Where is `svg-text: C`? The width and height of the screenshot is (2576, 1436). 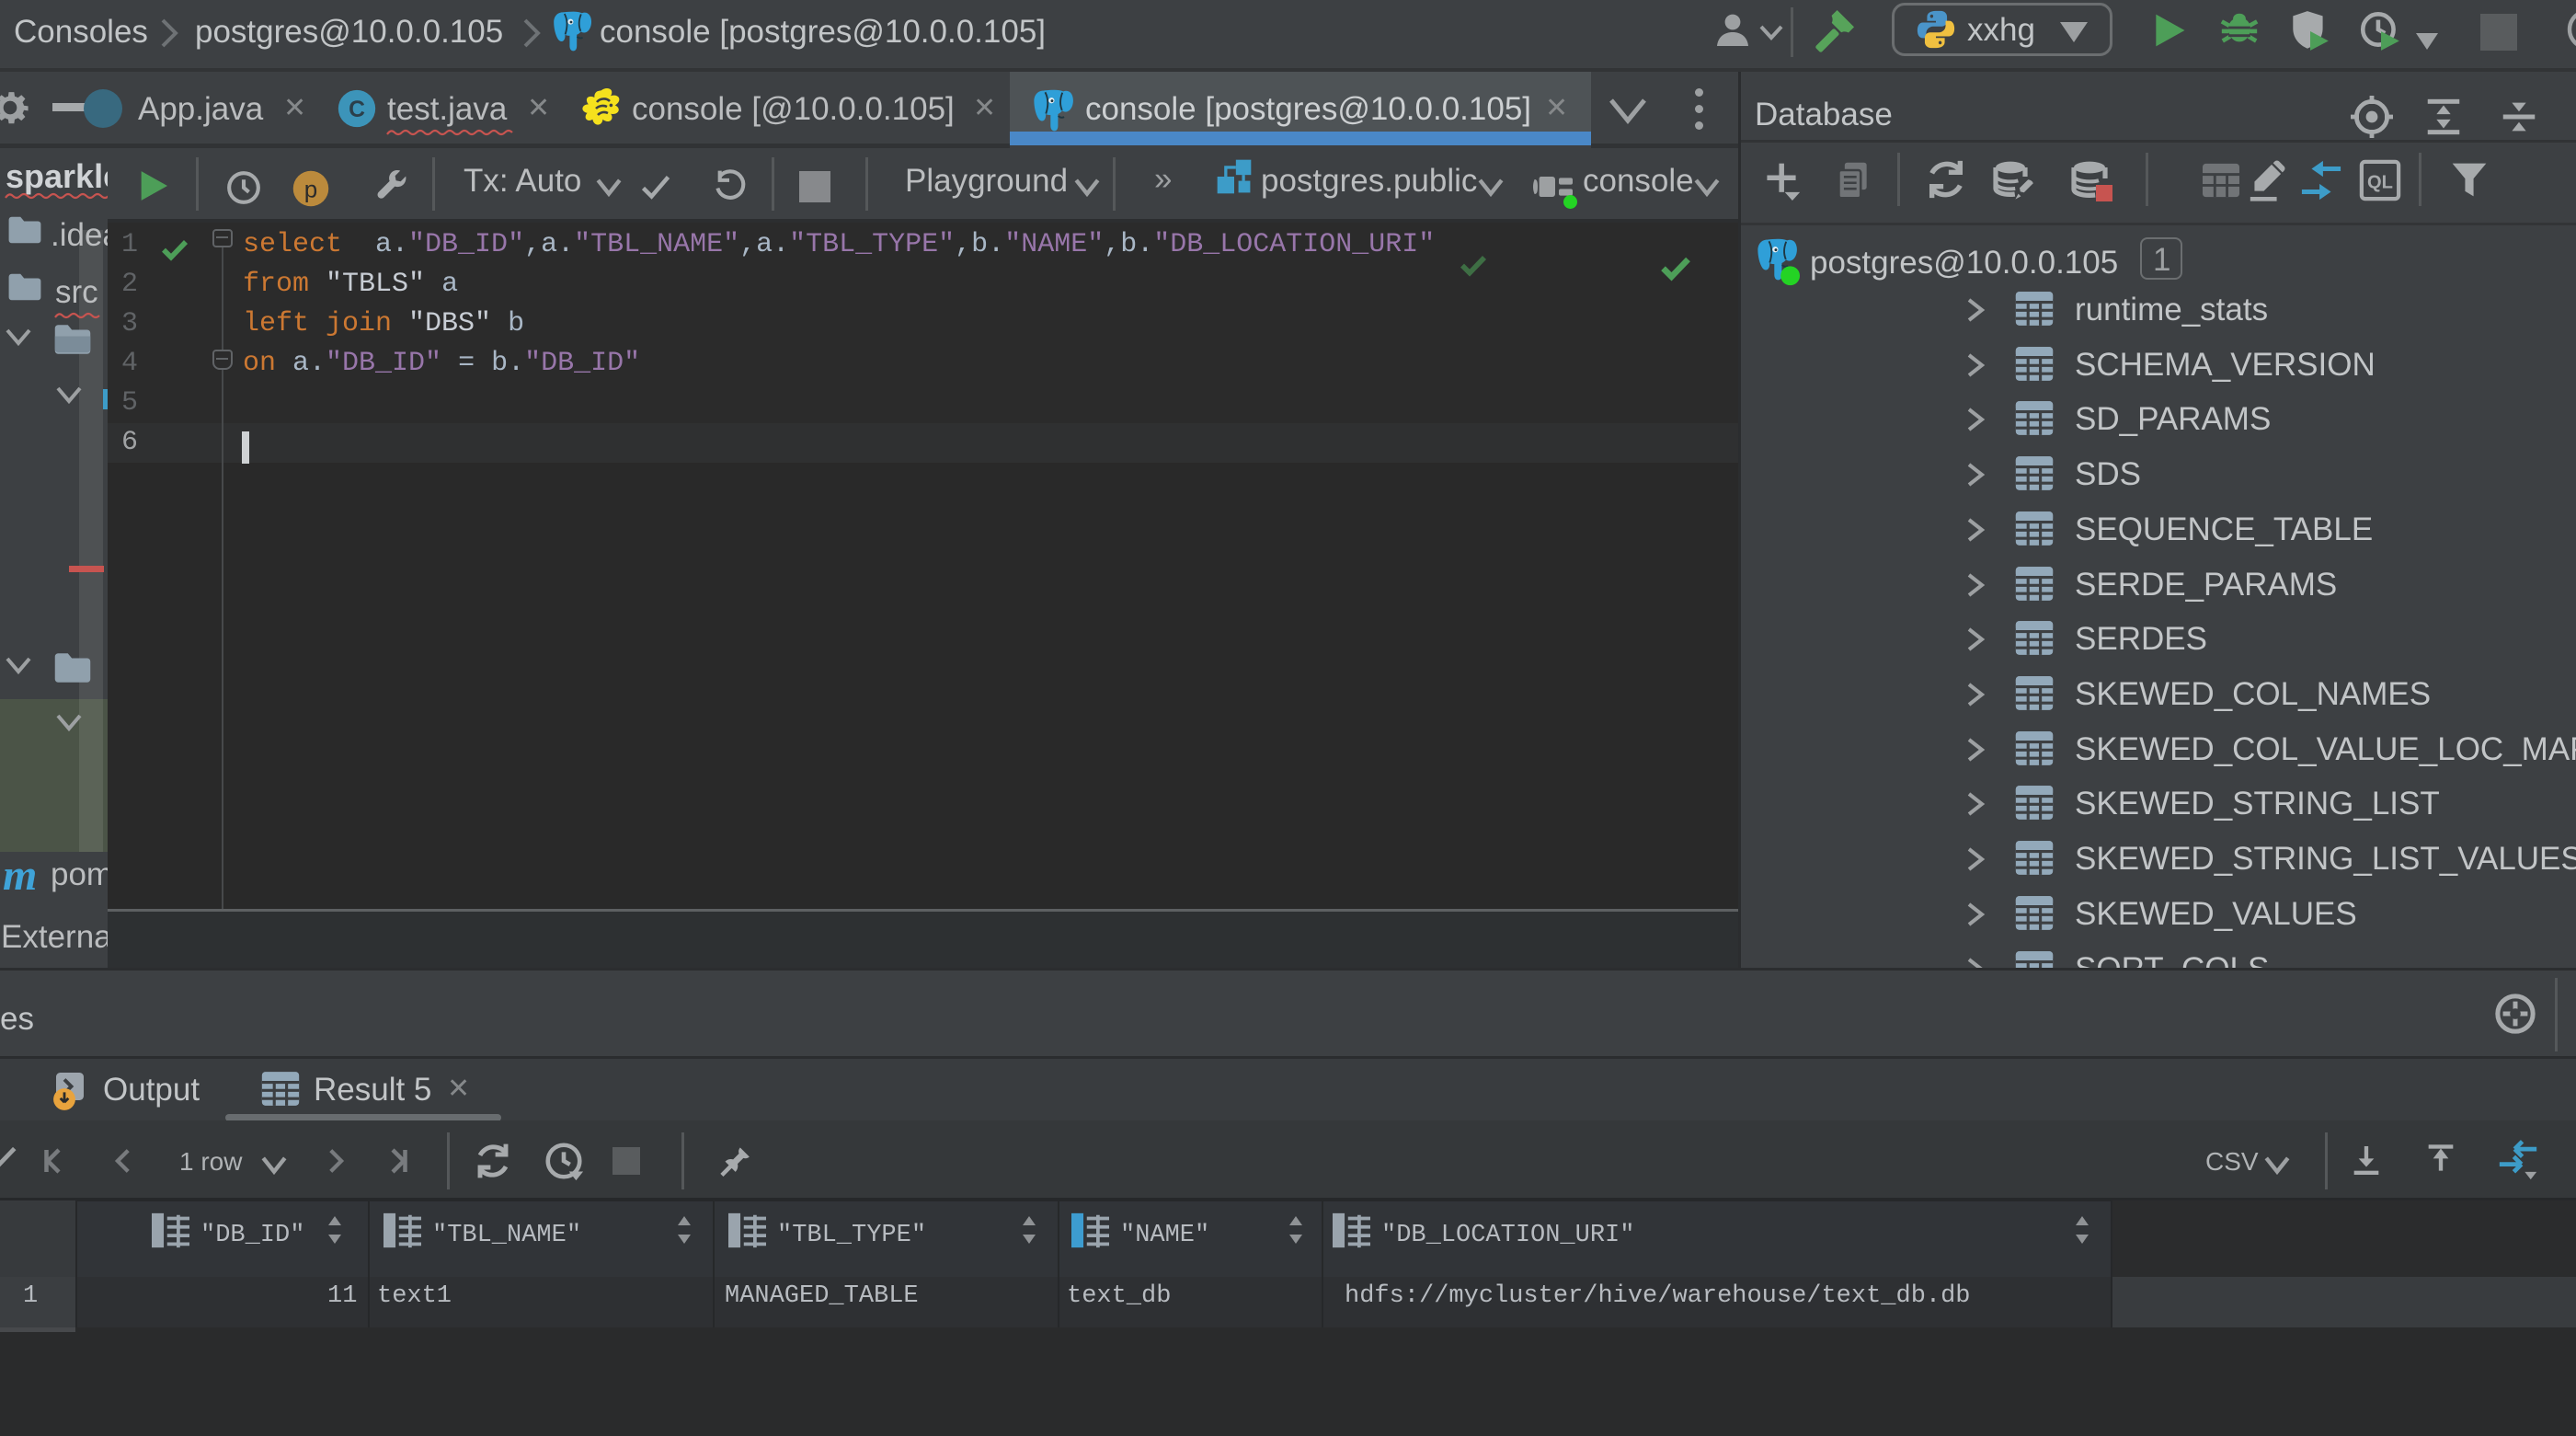
svg-text: C is located at coordinates (357, 110).